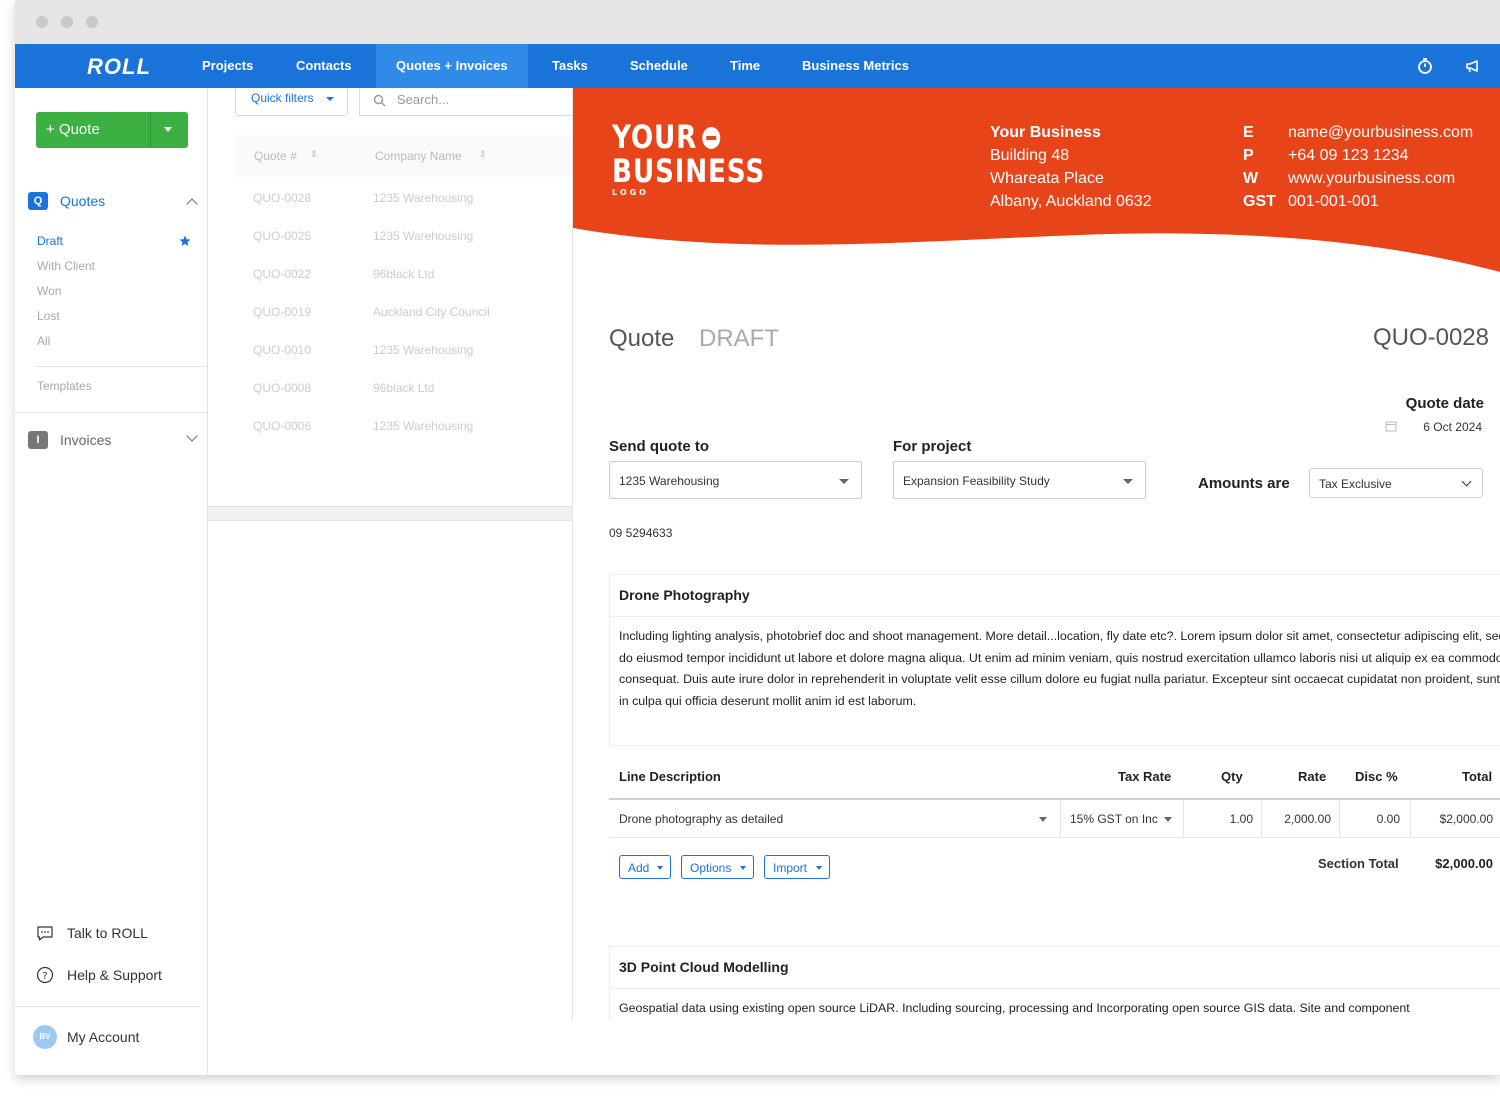 This screenshot has height=1100, width=1500. What do you see at coordinates (66, 266) in the screenshot?
I see `sidebar-item-with-client: With Client` at bounding box center [66, 266].